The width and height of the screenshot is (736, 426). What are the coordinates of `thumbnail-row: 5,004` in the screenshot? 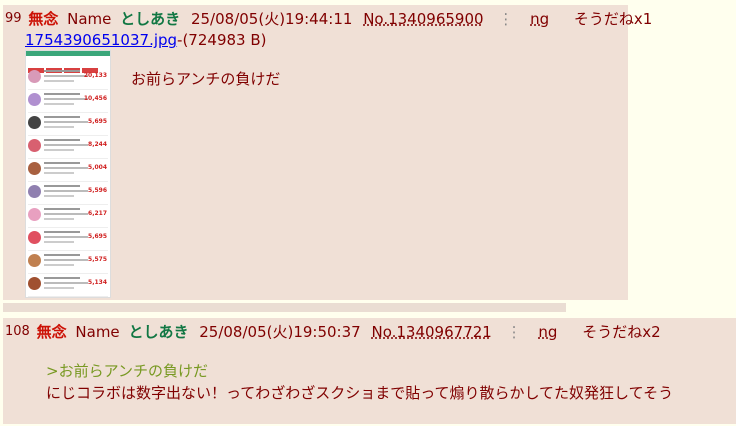 It's located at (68, 170).